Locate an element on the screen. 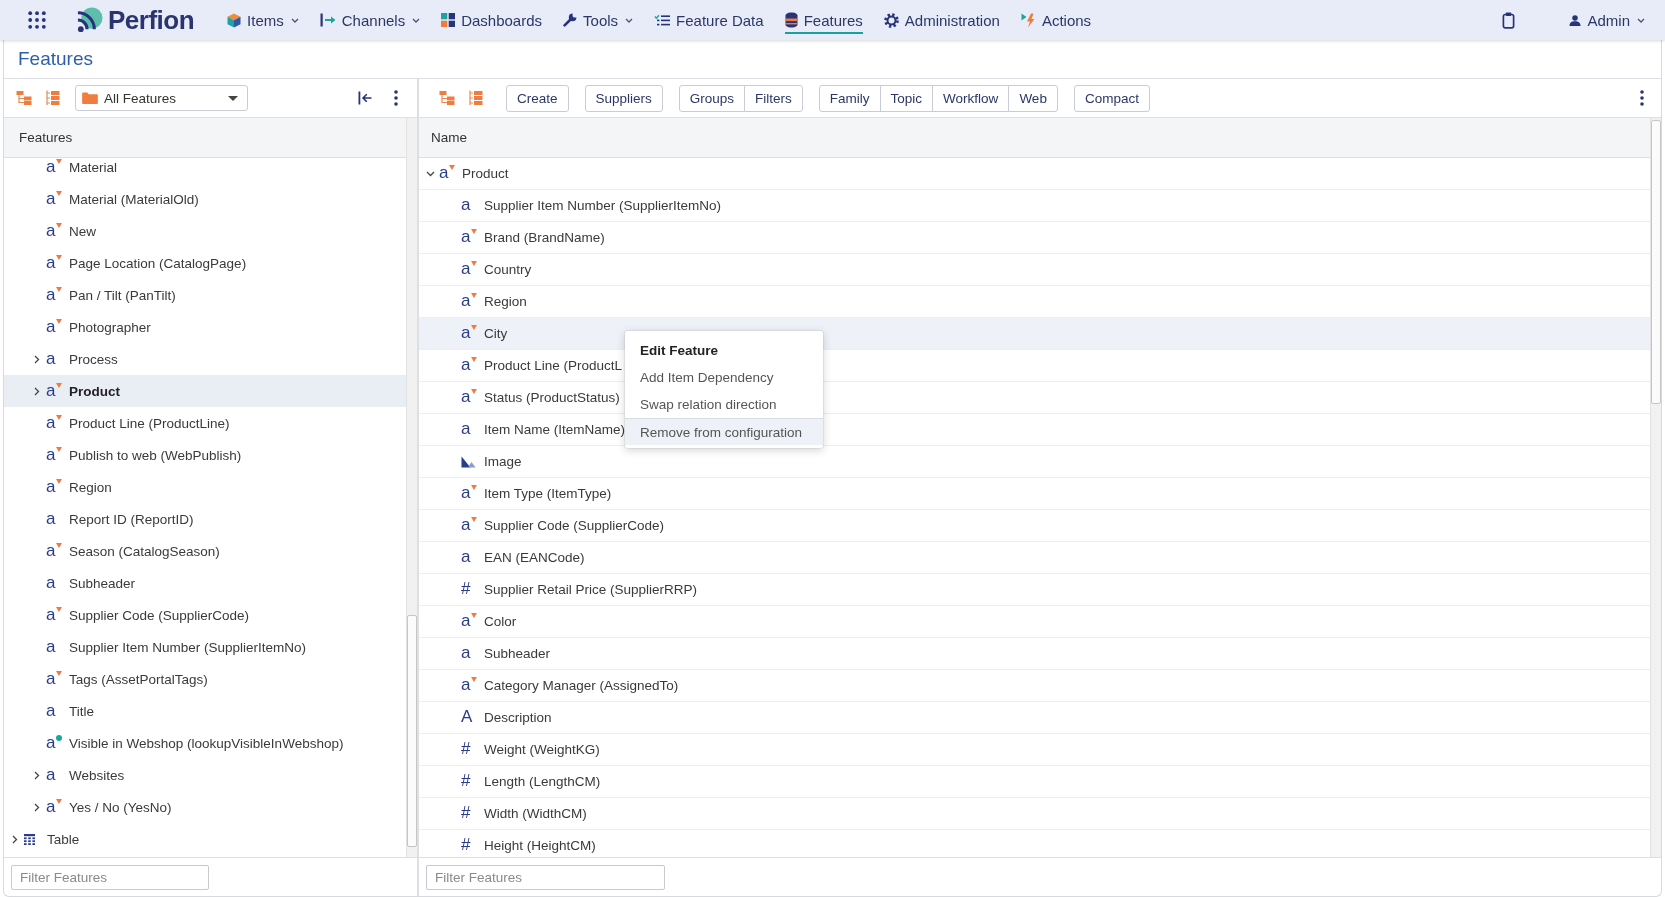 The height and width of the screenshot is (897, 1665). tree-item: a Pan / Tilt (PanTilt) is located at coordinates (205, 295).